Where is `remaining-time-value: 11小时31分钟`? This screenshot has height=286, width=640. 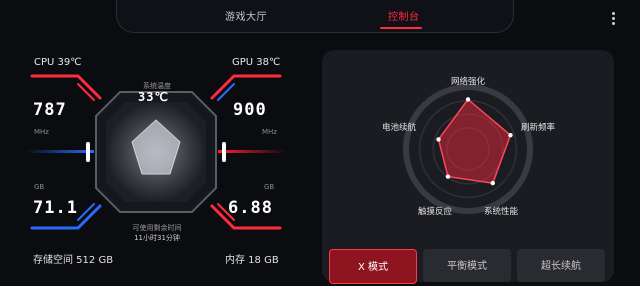
remaining-time-value: 11小时31分钟 is located at coordinates (157, 238).